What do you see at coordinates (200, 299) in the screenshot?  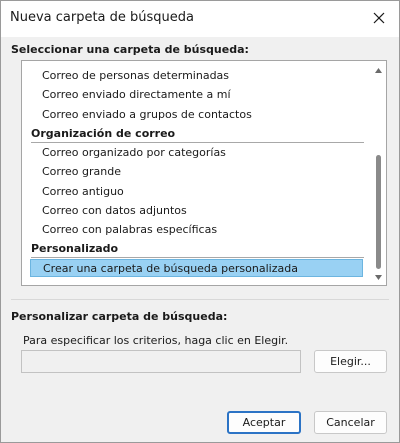 I see `section-divider` at bounding box center [200, 299].